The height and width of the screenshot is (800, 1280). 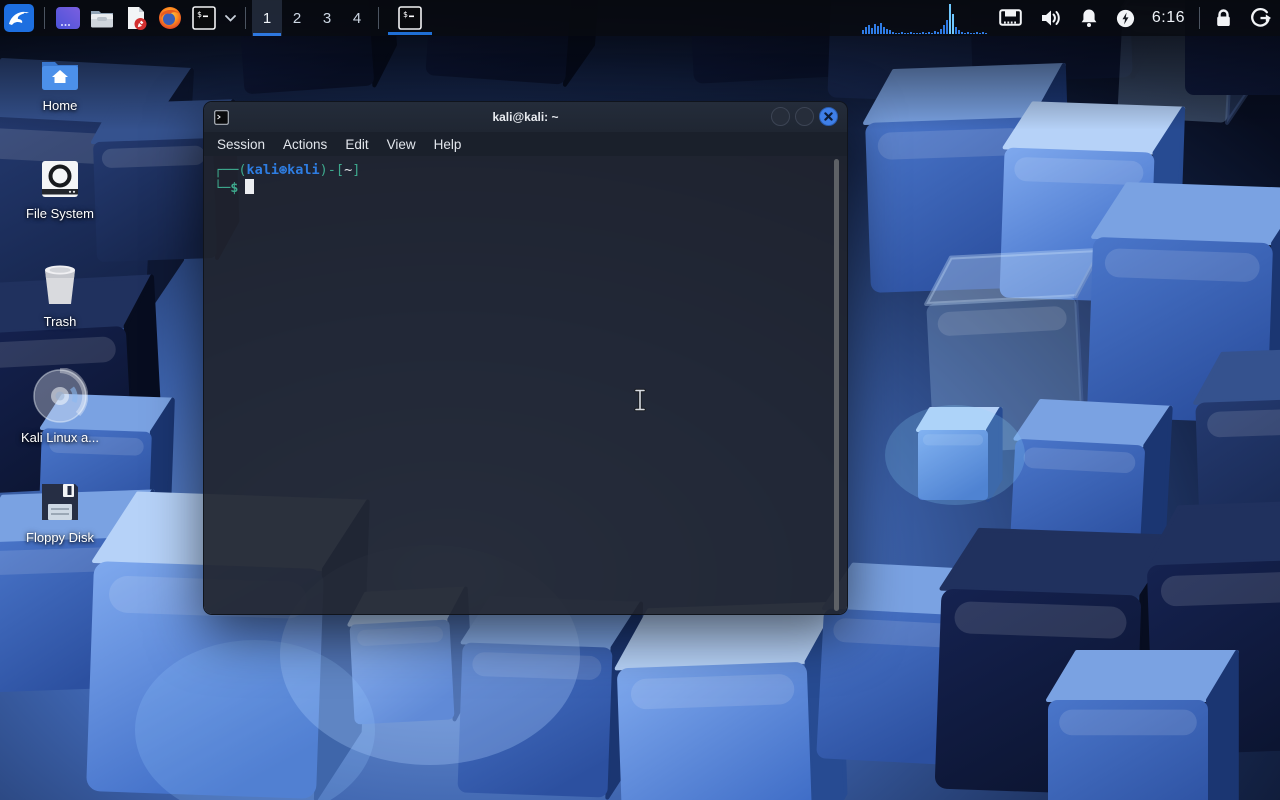 I want to click on prompt-line-1: ┌──(kali⊛kali)-[~], so click(x=287, y=170).